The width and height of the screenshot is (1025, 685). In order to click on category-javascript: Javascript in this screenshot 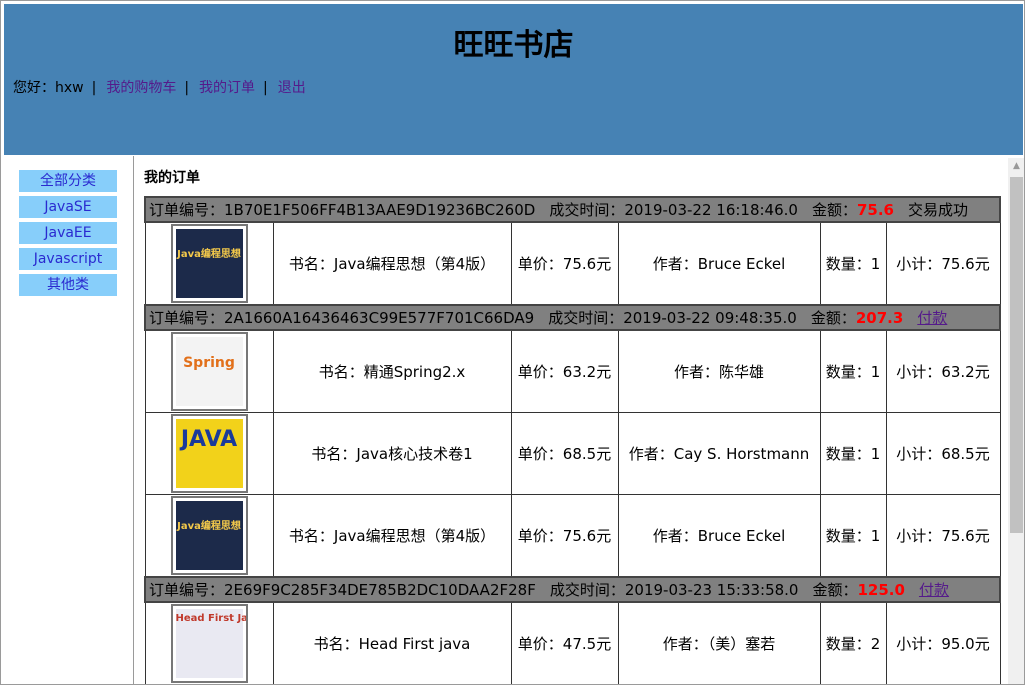, I will do `click(68, 259)`.